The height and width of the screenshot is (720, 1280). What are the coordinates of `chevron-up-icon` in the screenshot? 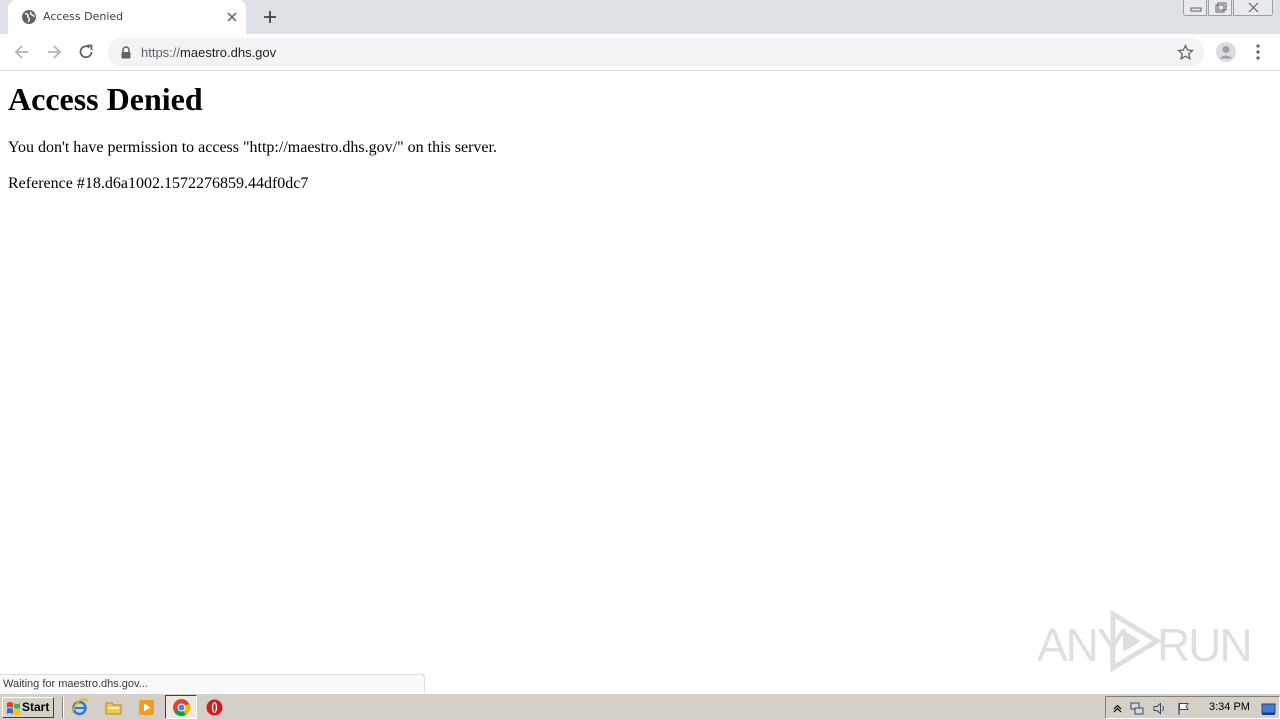 It's located at (1117, 708).